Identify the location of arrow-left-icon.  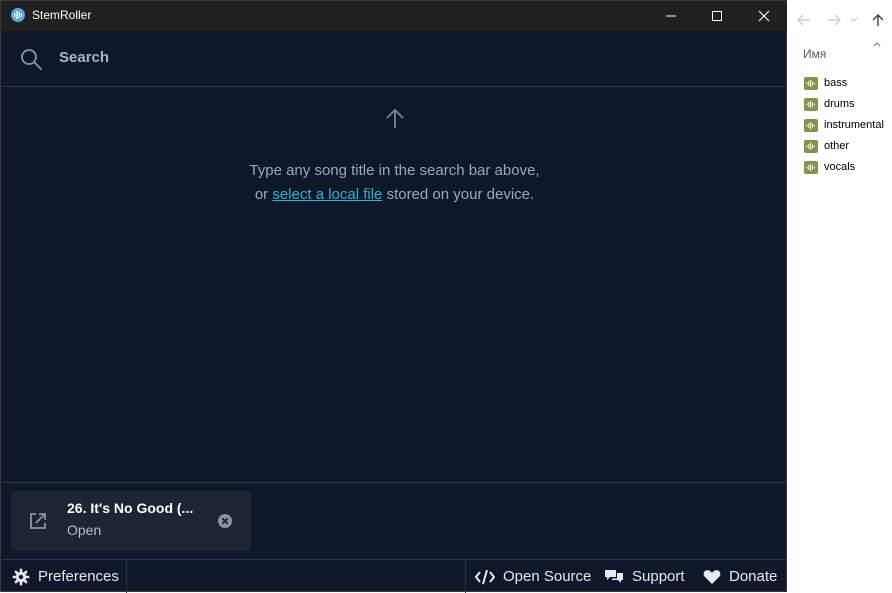
(803, 20).